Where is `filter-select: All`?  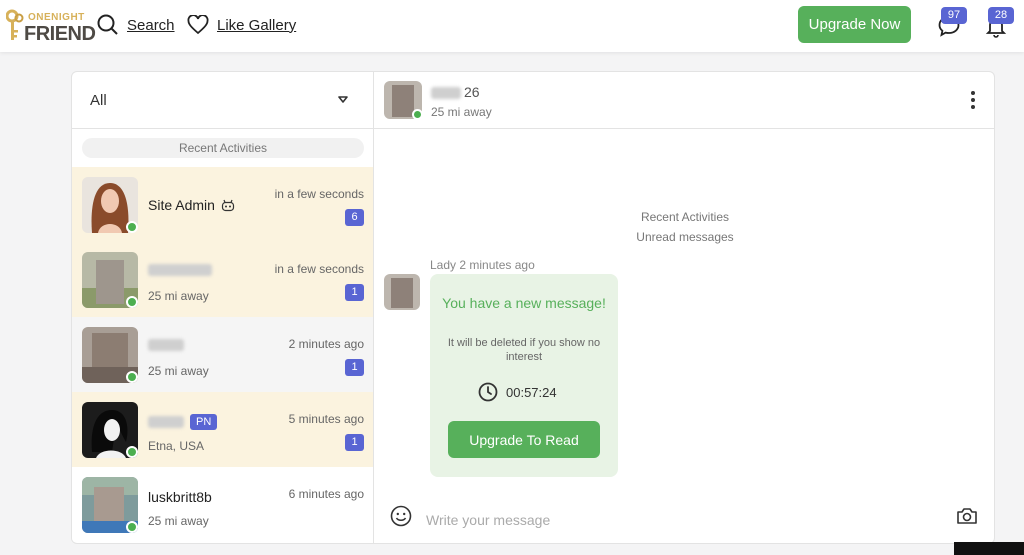 filter-select: All is located at coordinates (223, 100).